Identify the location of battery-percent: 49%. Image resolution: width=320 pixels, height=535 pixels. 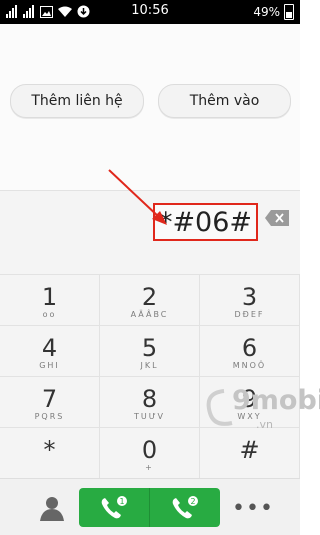
(266, 12).